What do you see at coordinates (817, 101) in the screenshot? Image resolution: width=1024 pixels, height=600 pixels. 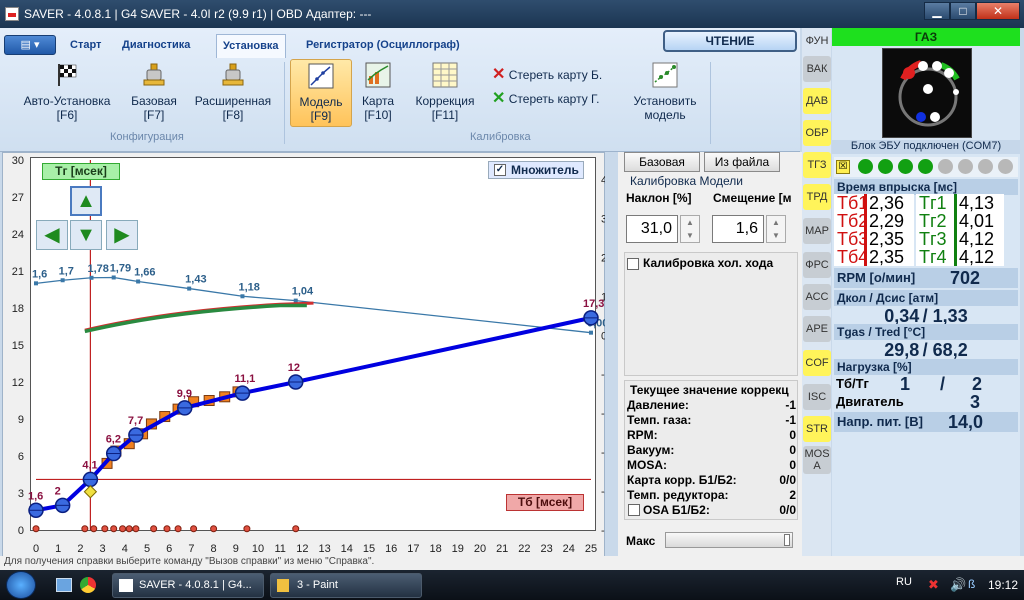 I see `side-tab-2: ДАВ` at bounding box center [817, 101].